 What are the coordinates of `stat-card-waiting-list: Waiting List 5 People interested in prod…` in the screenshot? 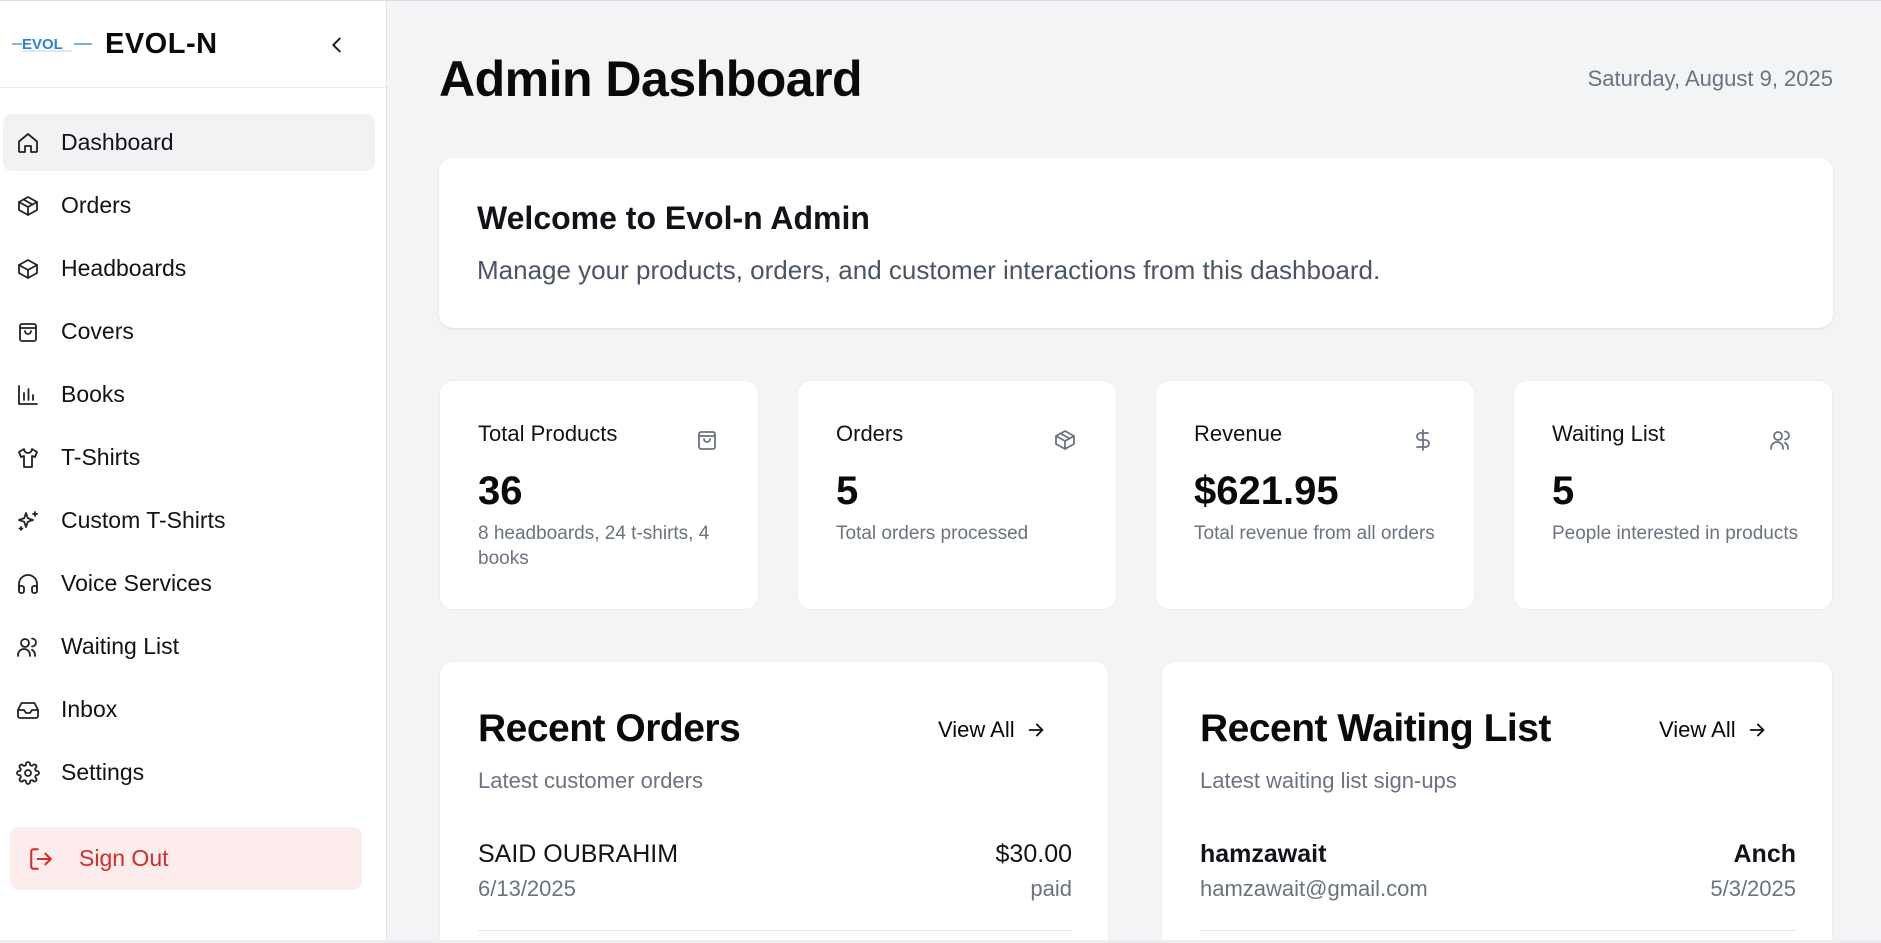 It's located at (1673, 495).